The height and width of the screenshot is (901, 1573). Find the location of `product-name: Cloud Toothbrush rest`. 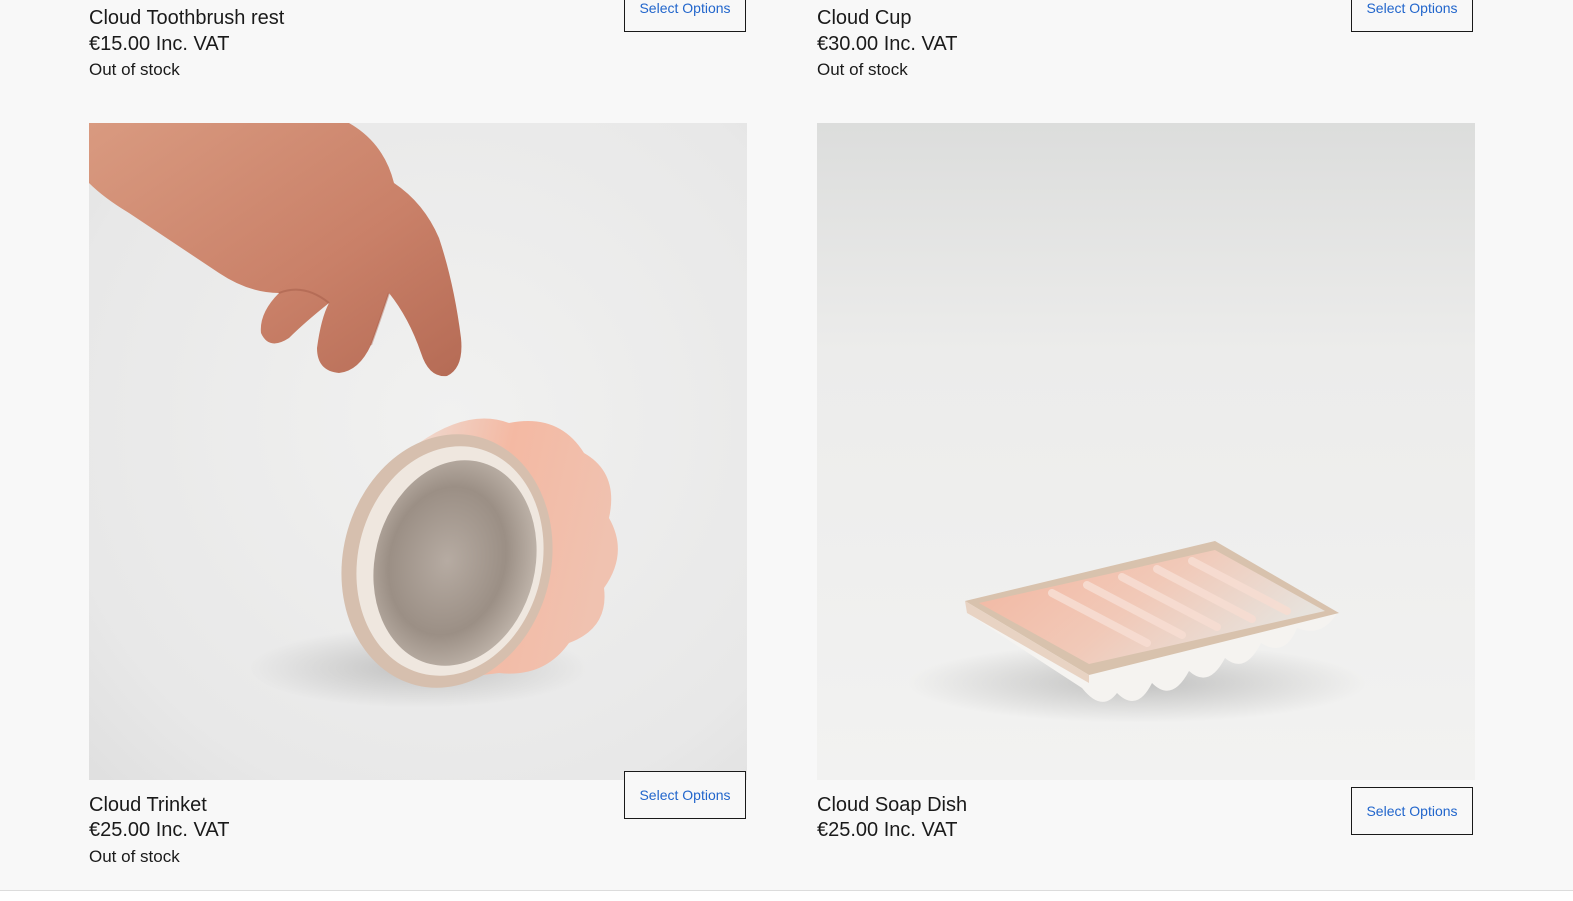

product-name: Cloud Toothbrush rest is located at coordinates (186, 18).